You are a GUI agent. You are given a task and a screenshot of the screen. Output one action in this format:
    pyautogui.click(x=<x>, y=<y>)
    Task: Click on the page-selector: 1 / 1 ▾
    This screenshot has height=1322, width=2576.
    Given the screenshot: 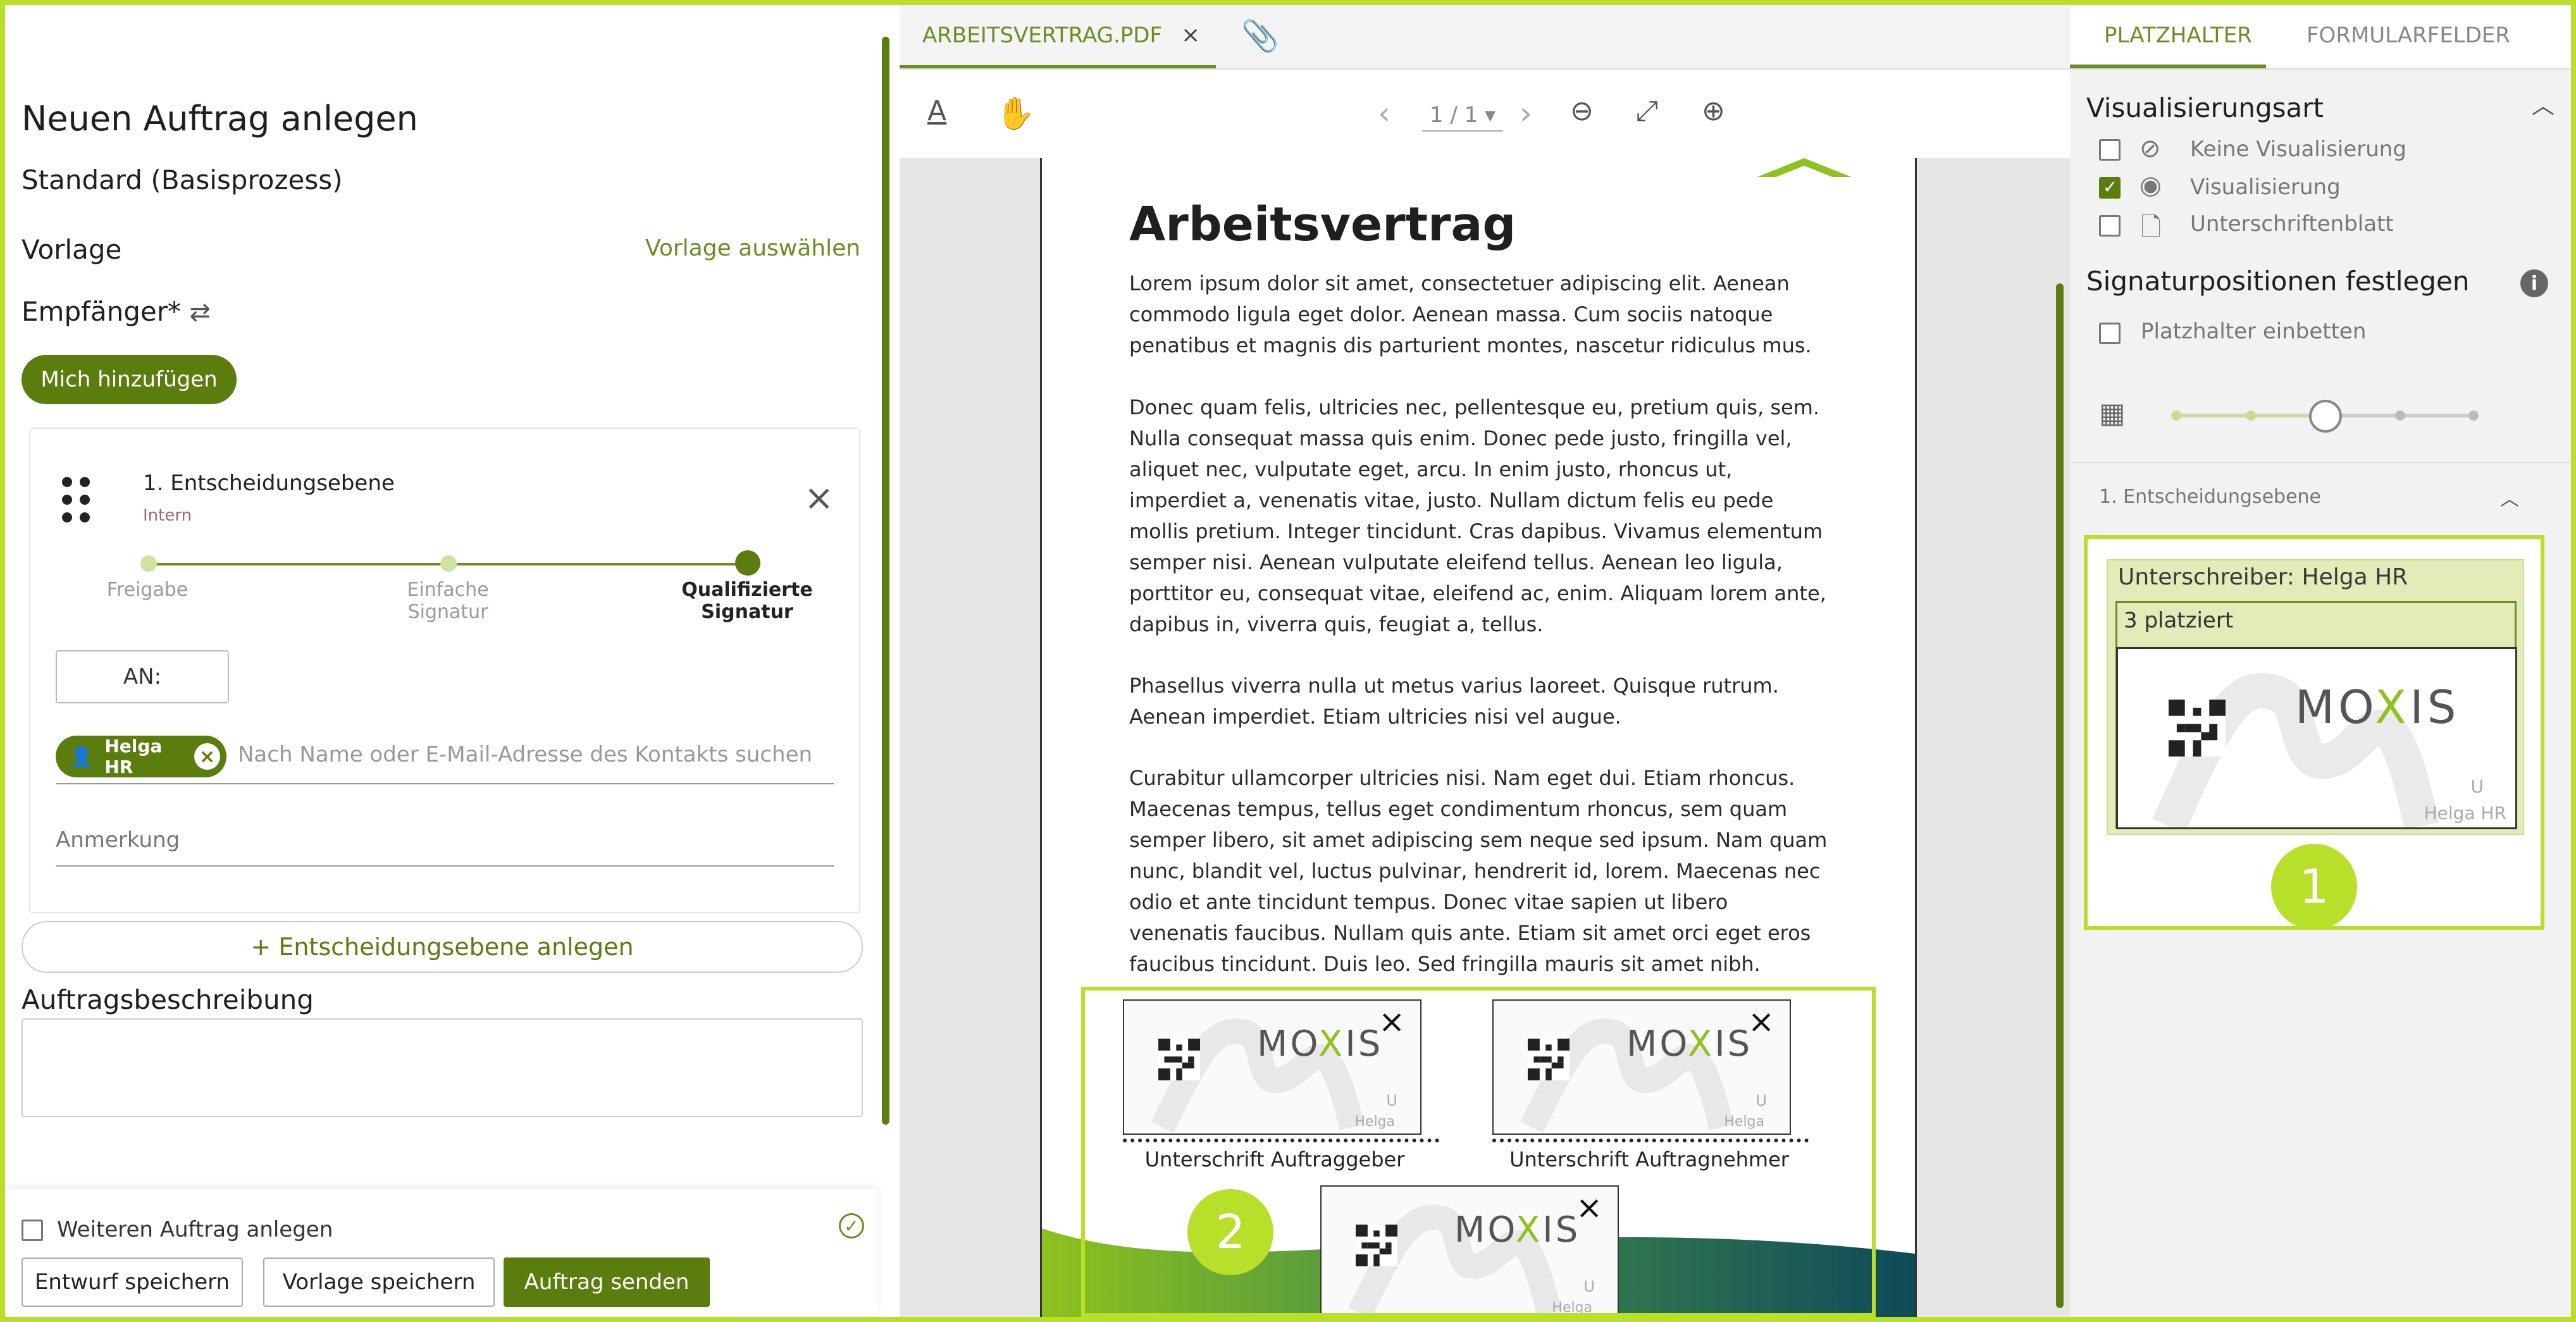 What is the action you would take?
    pyautogui.click(x=1463, y=117)
    